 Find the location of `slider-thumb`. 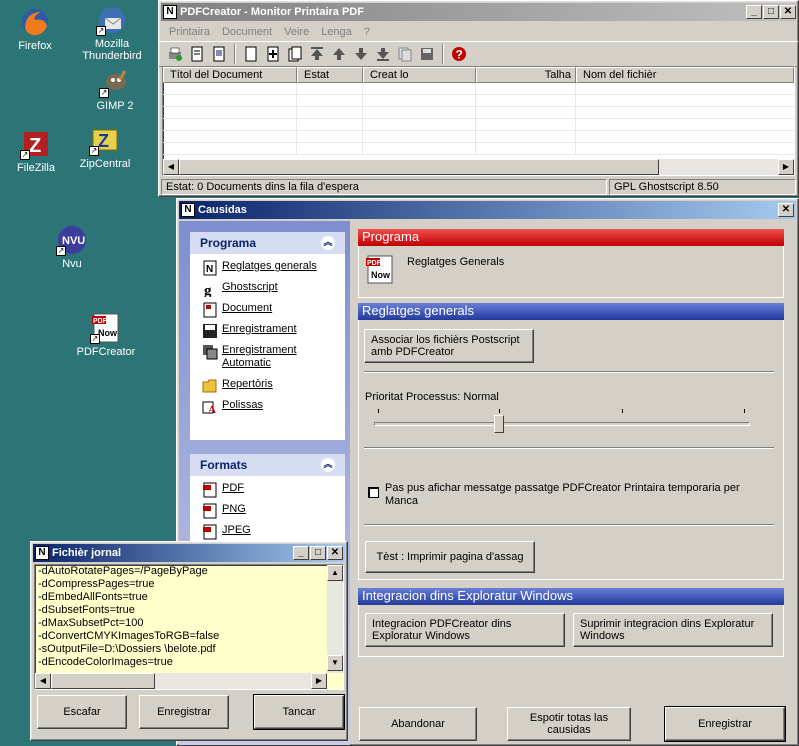

slider-thumb is located at coordinates (498, 424).